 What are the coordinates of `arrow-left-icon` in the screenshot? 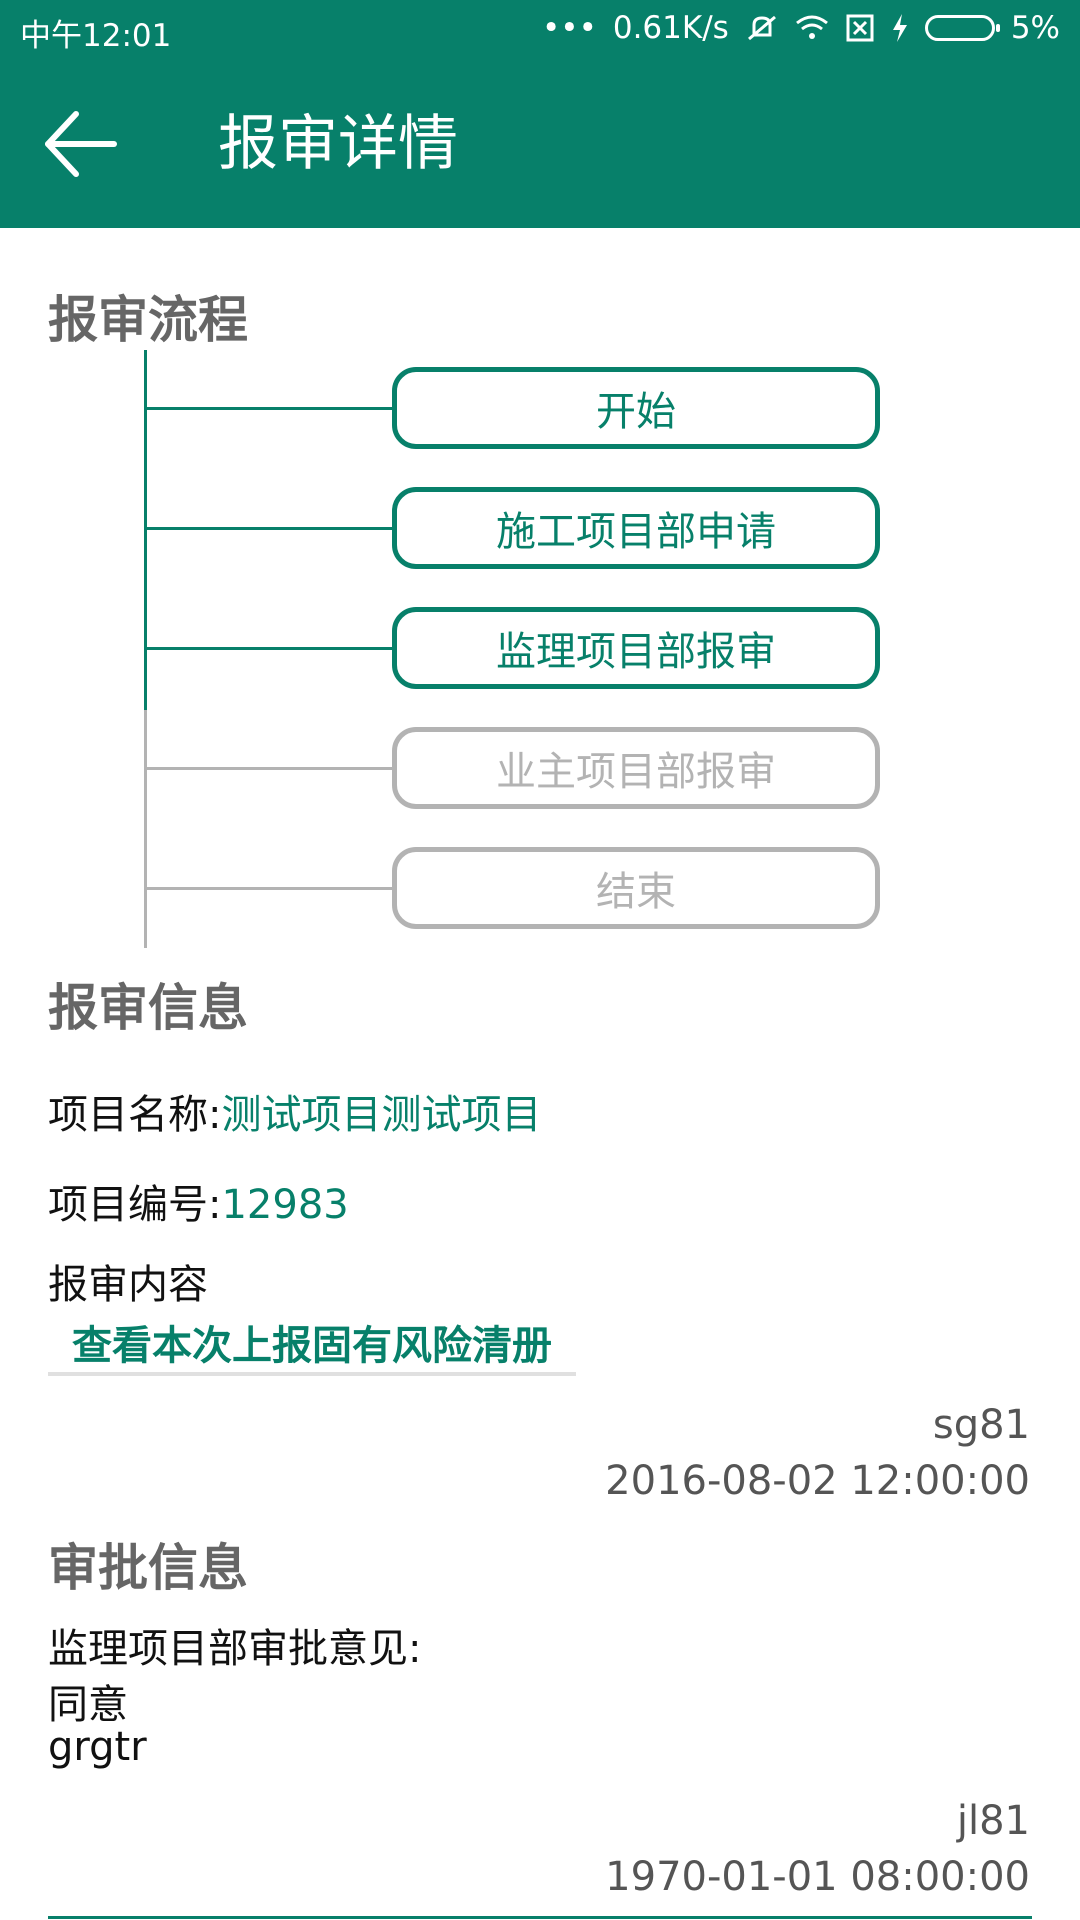 It's located at (81, 144).